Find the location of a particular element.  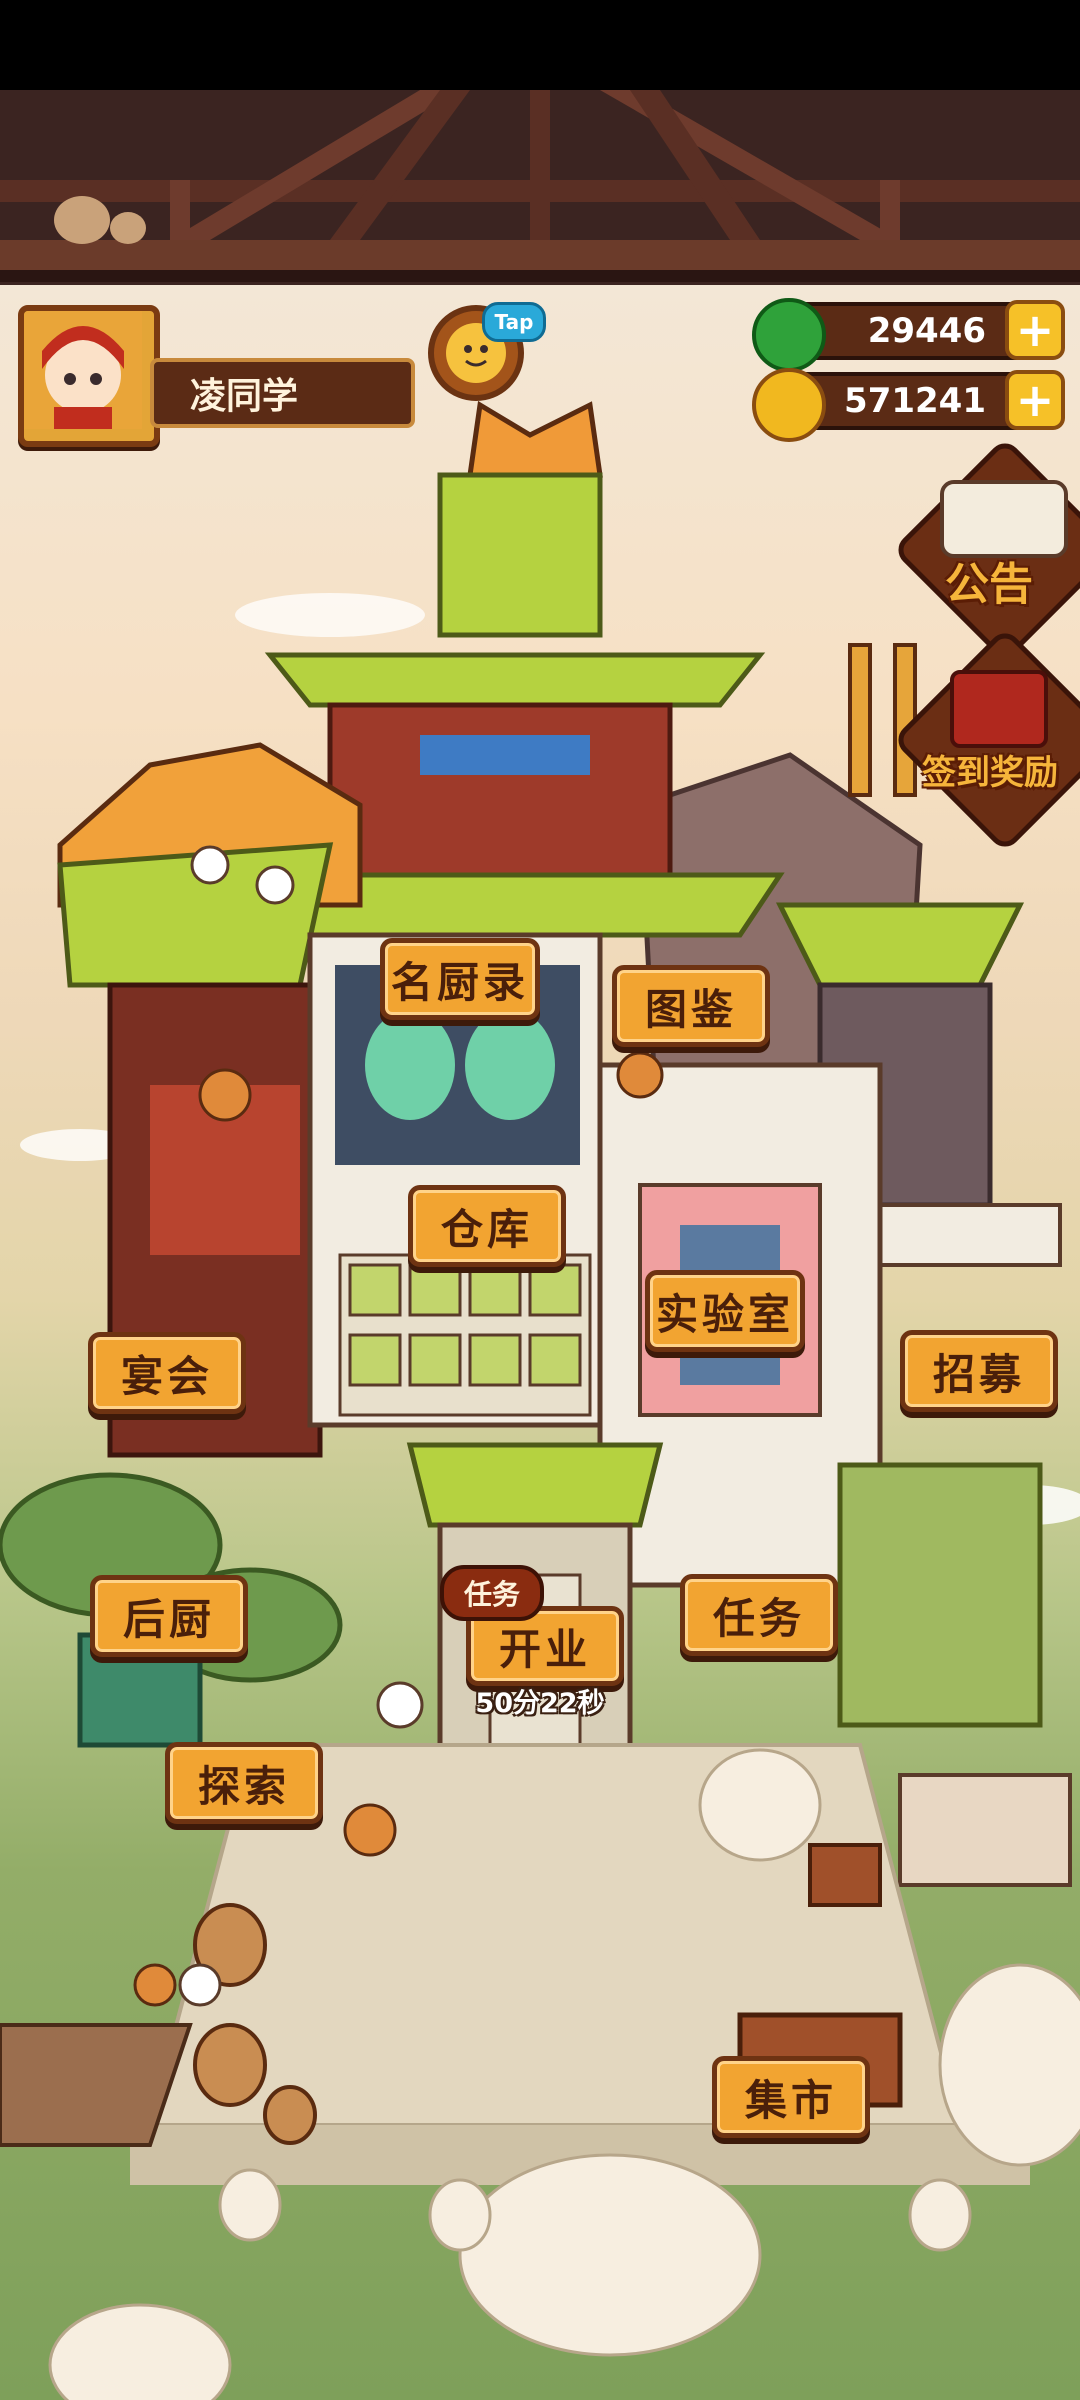

announcement-button: 公告 is located at coordinates (989, 580).